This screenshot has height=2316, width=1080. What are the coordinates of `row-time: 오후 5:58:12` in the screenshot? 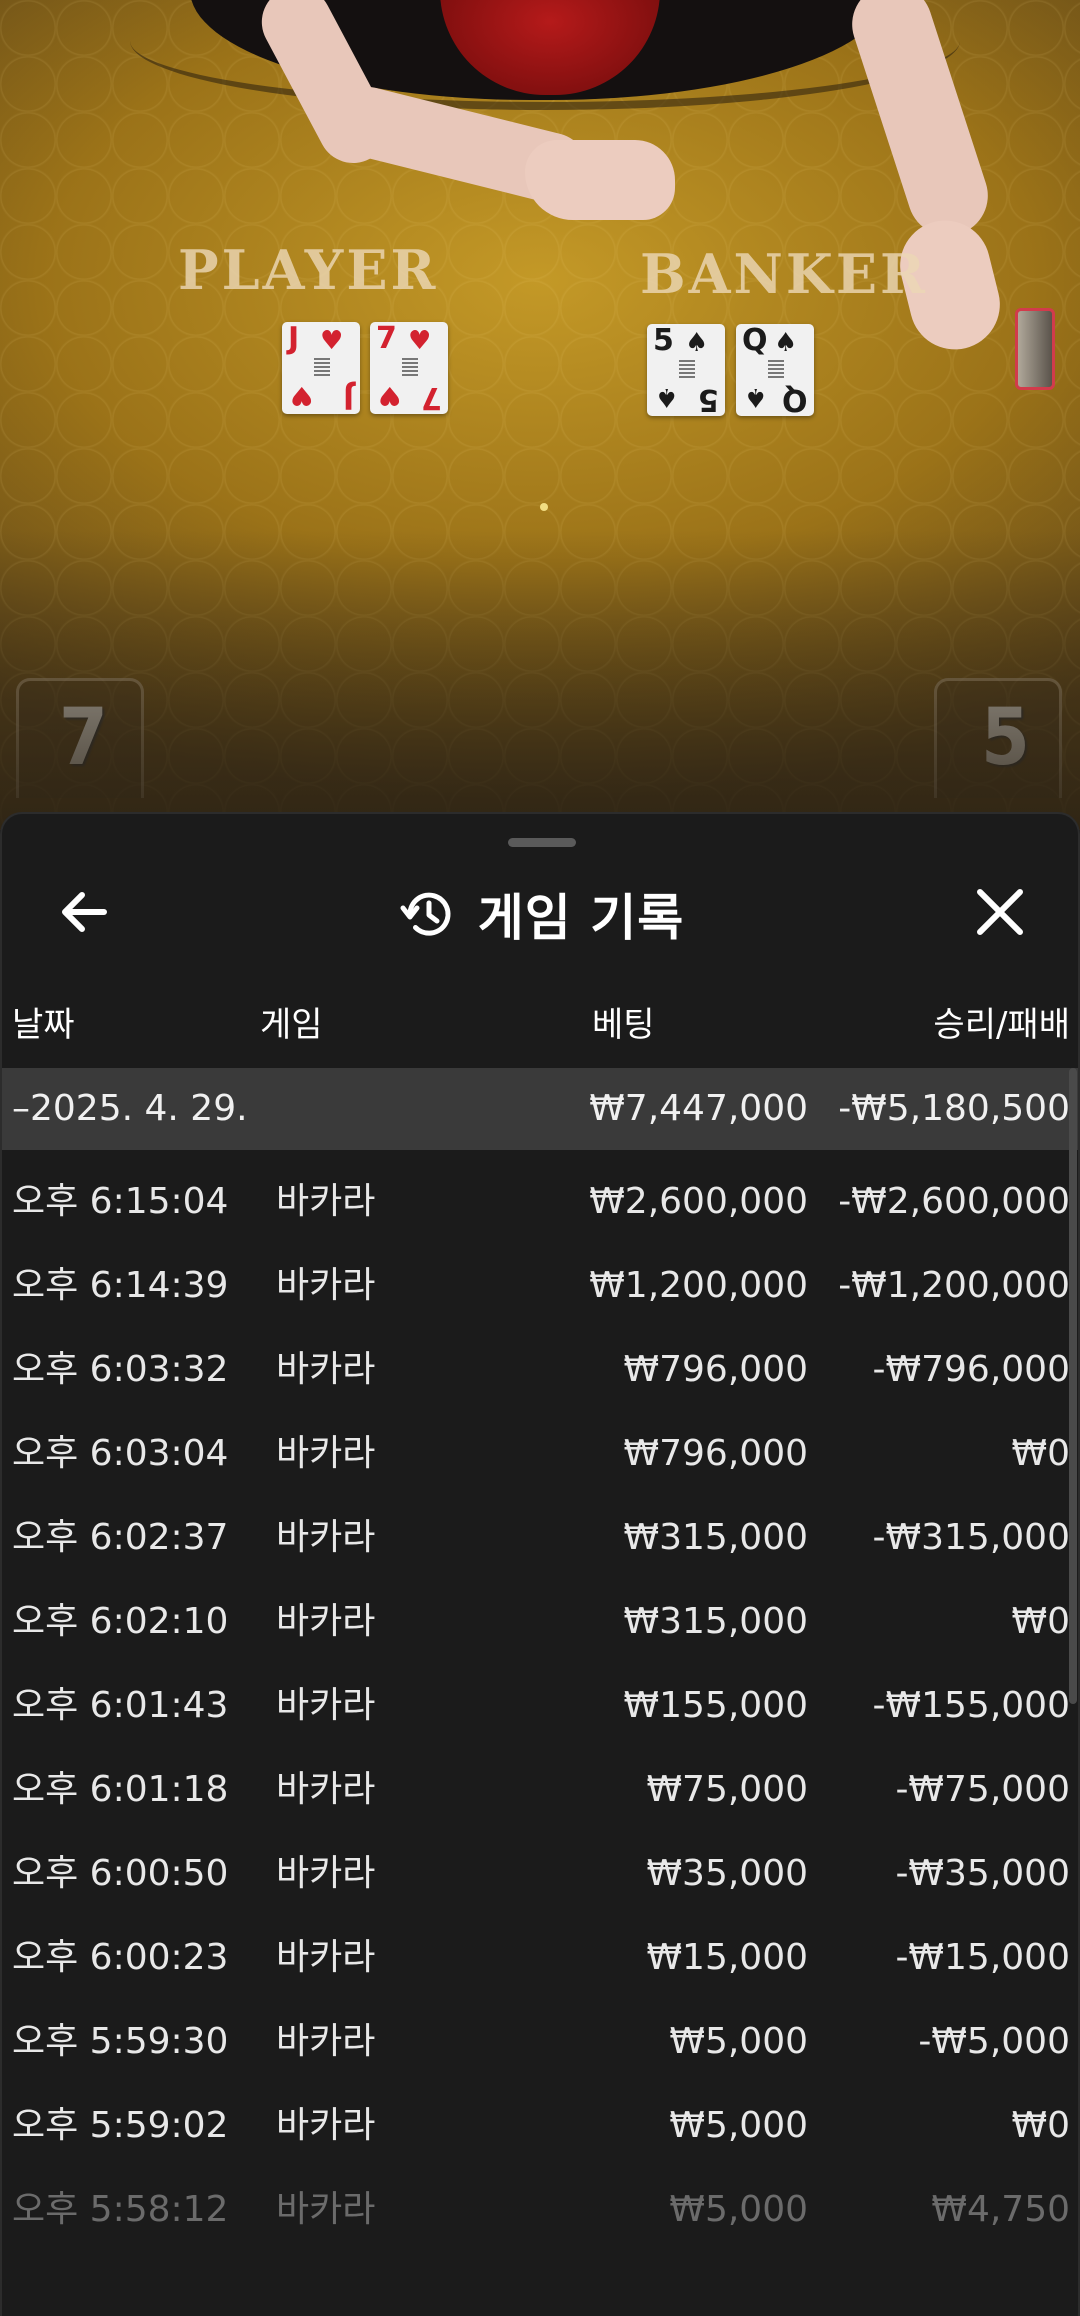 It's located at (120, 2209).